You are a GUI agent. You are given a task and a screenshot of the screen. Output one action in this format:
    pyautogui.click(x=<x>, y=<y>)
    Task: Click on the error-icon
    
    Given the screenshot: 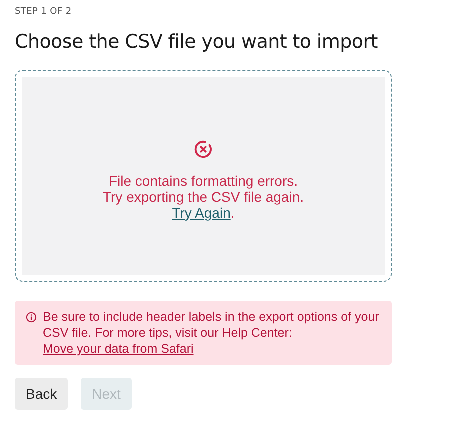 What is the action you would take?
    pyautogui.click(x=203, y=149)
    